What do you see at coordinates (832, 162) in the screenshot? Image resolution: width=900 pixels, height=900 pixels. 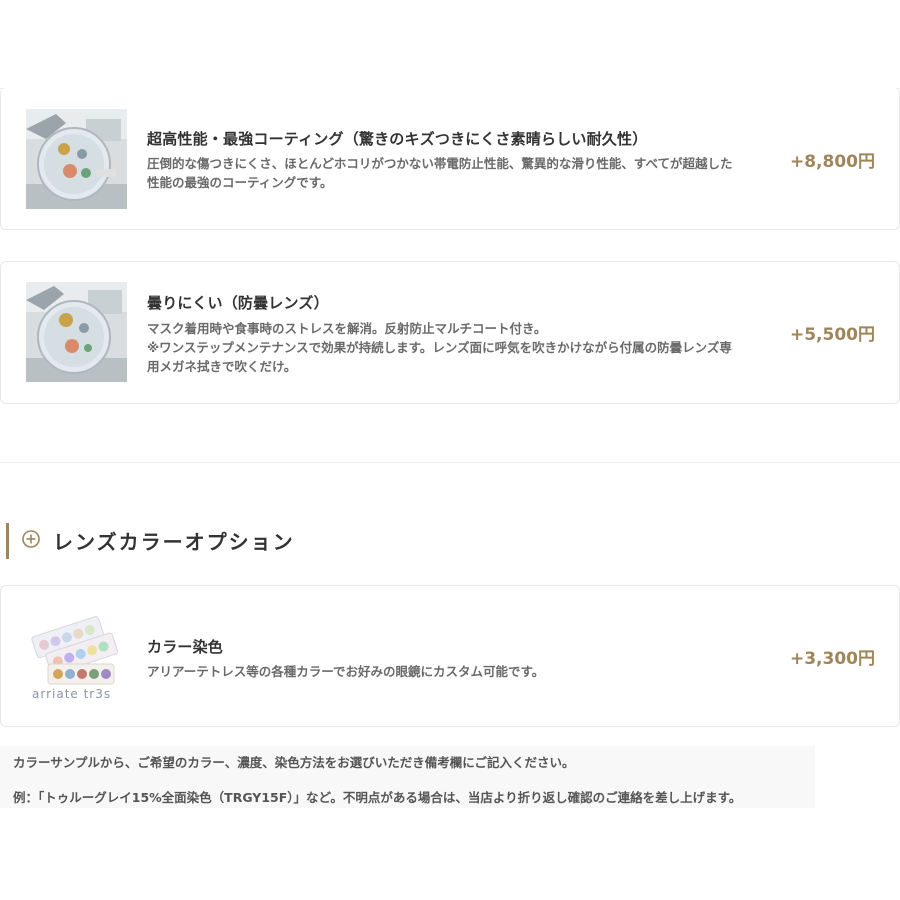 I see `option-price: +8,800円` at bounding box center [832, 162].